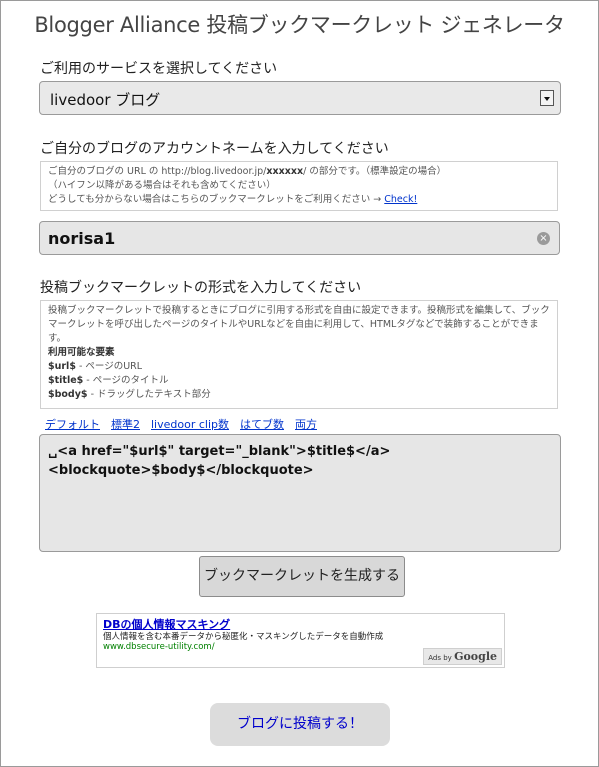 Image resolution: width=599 pixels, height=767 pixels. What do you see at coordinates (72, 424) in the screenshot?
I see `preset-default: デフォルト` at bounding box center [72, 424].